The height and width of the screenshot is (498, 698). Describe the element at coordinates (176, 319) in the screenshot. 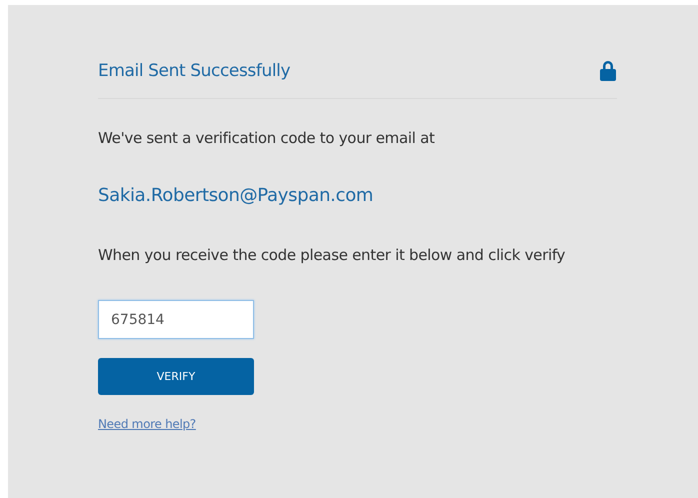

I see `code-input-field: 675814` at that location.